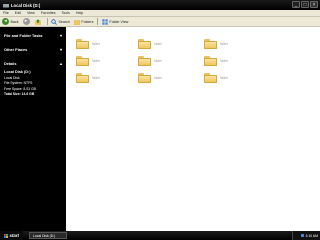 The image size is (320, 240). Describe the element at coordinates (12, 235) in the screenshot. I see `start-button: start` at that location.